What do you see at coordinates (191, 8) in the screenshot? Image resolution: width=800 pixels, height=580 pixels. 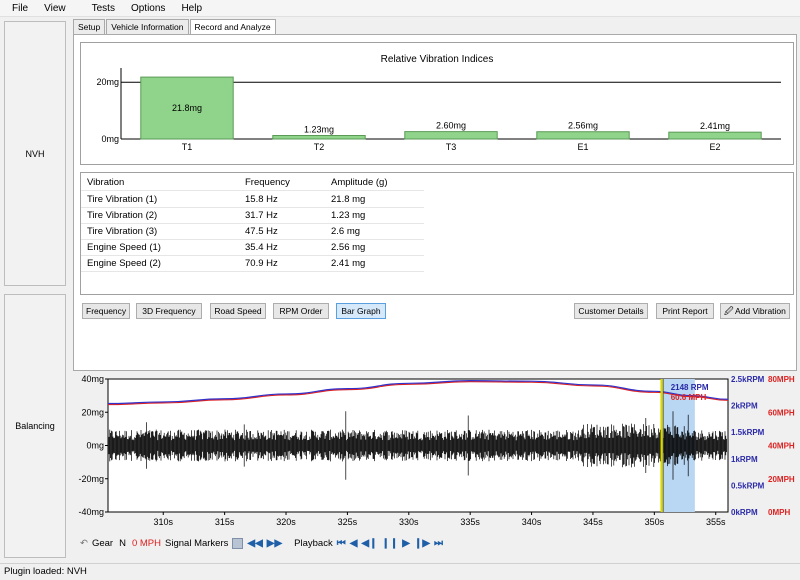 I see `menu-help: Help` at bounding box center [191, 8].